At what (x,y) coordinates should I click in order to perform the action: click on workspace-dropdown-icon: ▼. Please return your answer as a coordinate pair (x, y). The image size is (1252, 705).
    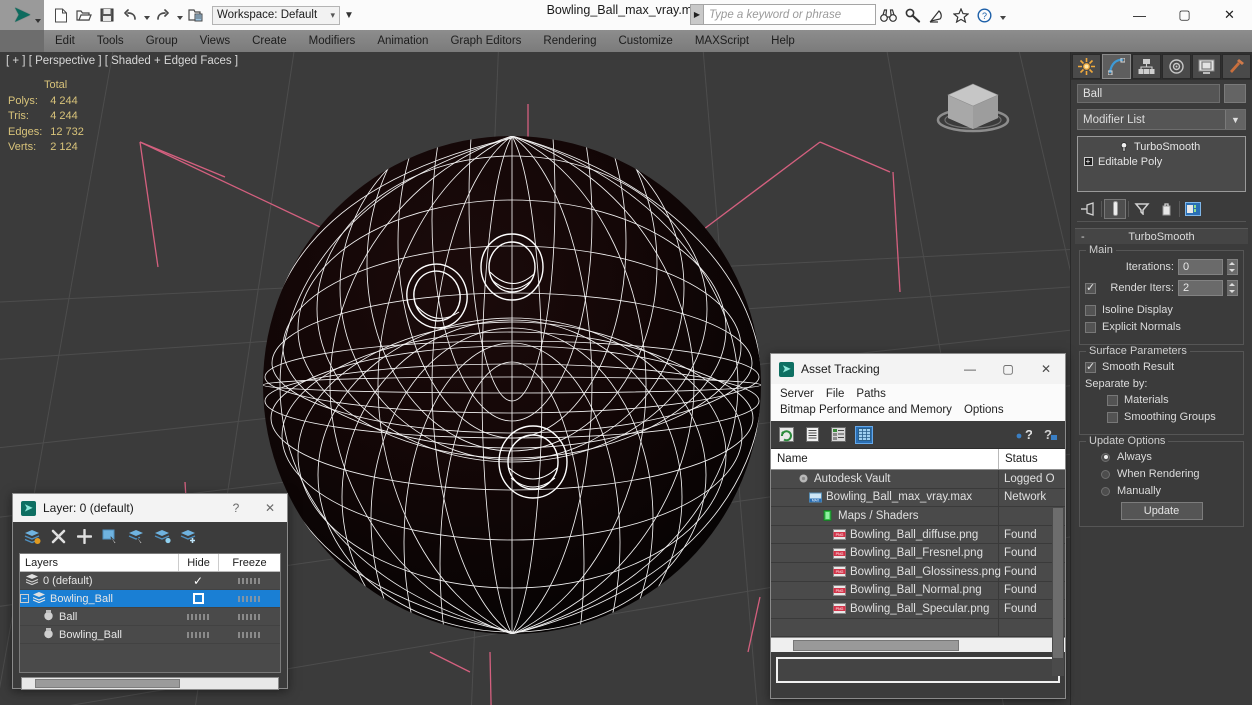
    Looking at the image, I should click on (349, 15).